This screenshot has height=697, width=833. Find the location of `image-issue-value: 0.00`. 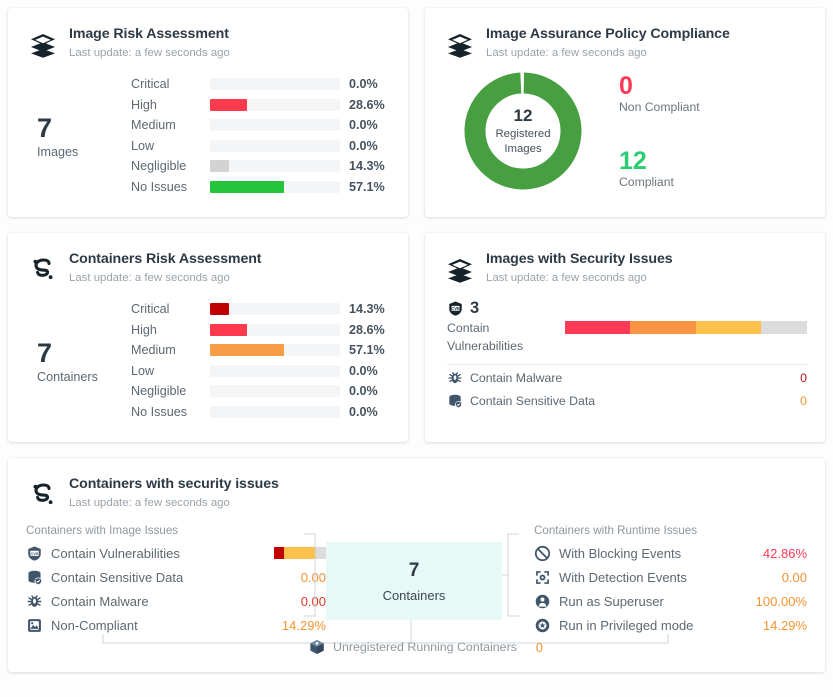

image-issue-value: 0.00 is located at coordinates (313, 601).